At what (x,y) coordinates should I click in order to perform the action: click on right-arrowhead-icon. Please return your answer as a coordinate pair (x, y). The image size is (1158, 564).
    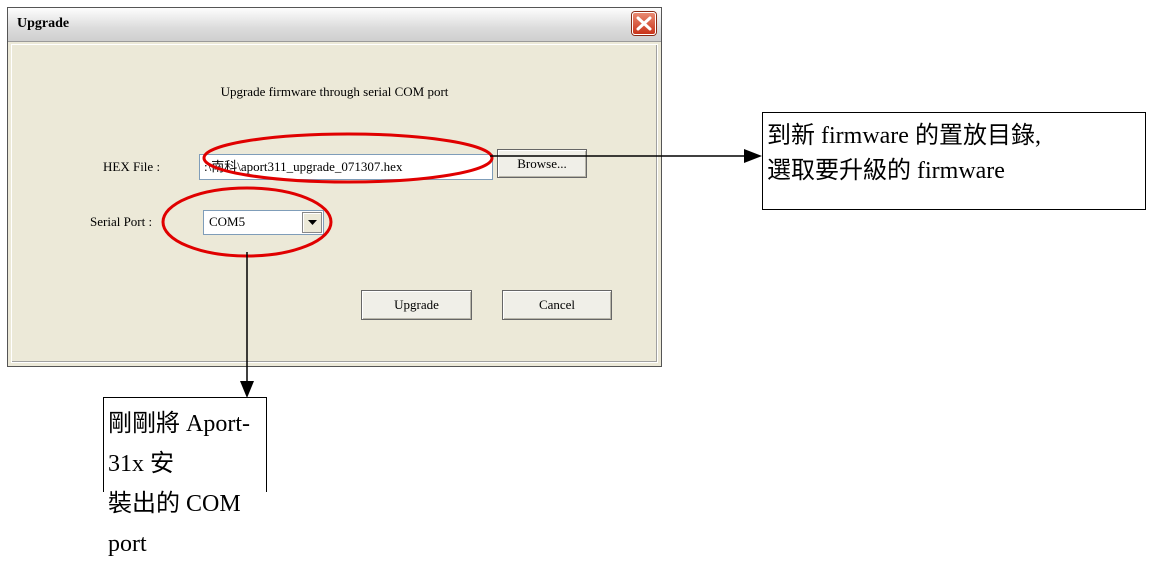
    Looking at the image, I should click on (753, 156).